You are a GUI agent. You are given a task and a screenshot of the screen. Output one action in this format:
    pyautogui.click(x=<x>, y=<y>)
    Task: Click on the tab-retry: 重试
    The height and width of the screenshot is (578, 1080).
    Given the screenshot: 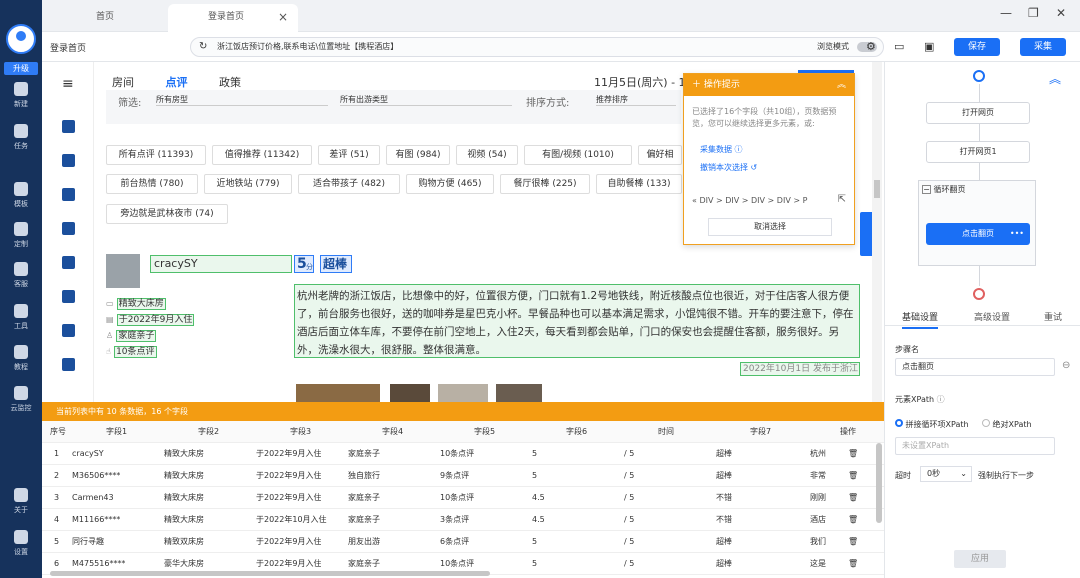 What is the action you would take?
    pyautogui.click(x=1053, y=316)
    